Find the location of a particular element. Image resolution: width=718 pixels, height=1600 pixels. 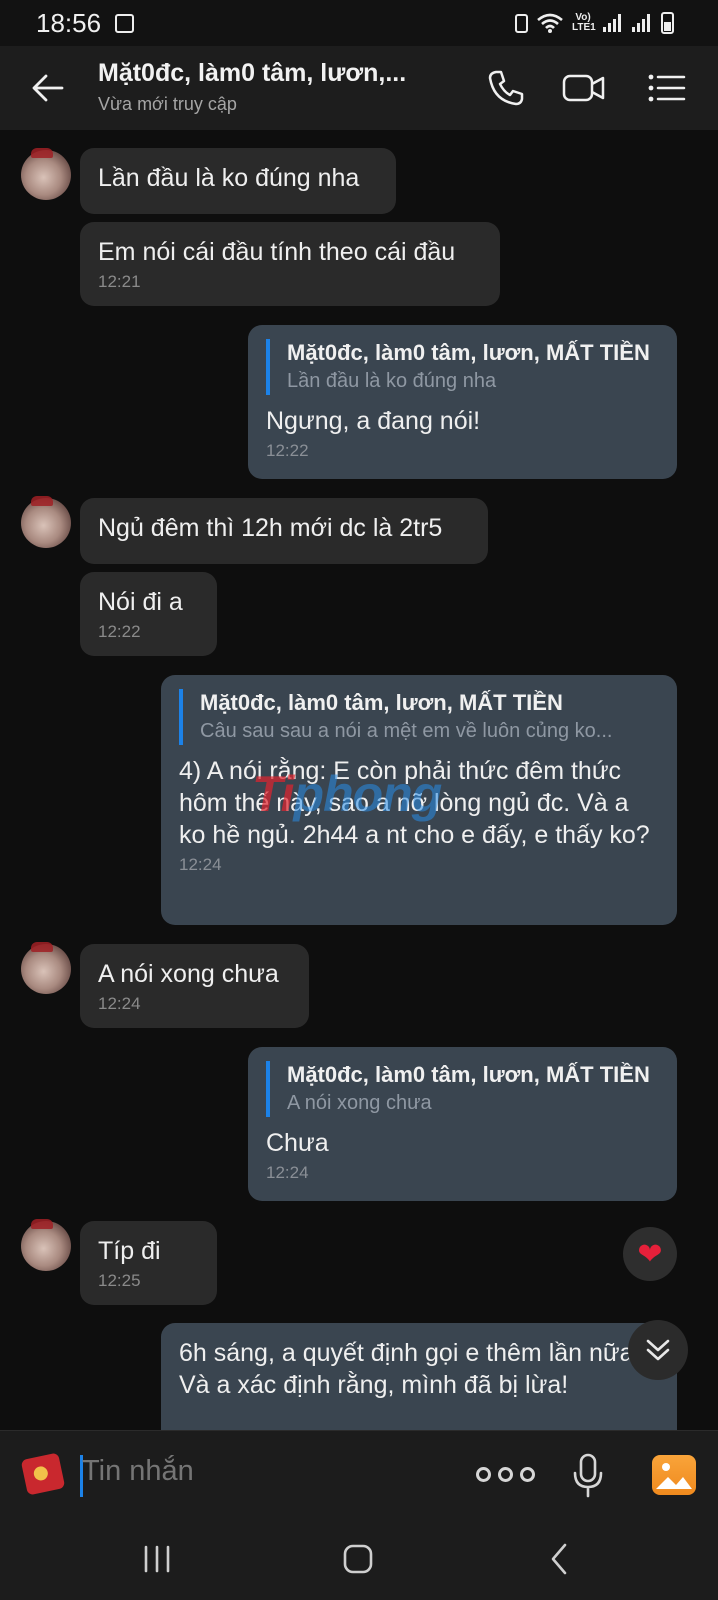

message-input is located at coordinates (262, 1471).